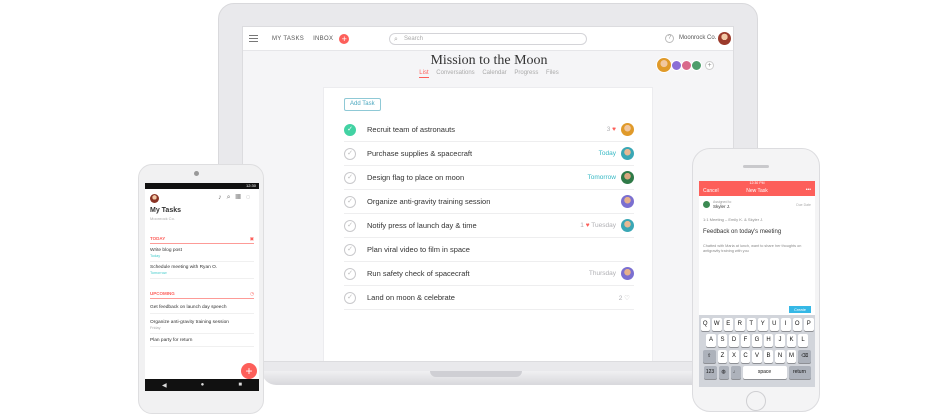  I want to click on tab-my-tasks: MY TASKS, so click(288, 39).